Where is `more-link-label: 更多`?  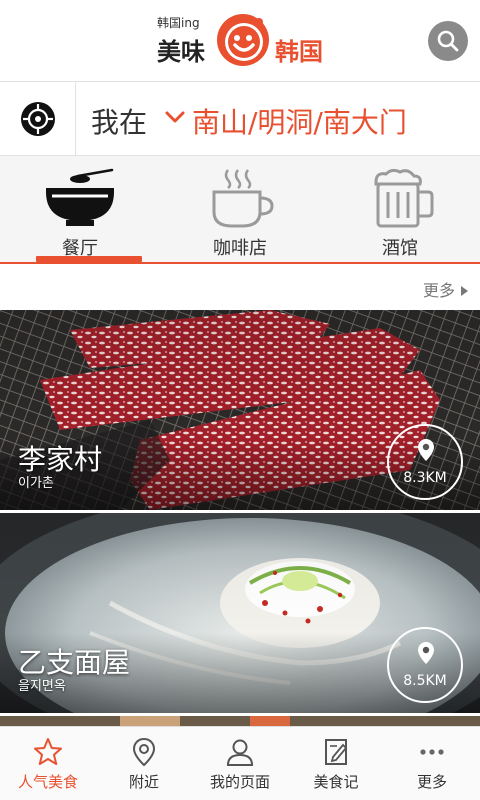 more-link-label: 更多 is located at coordinates (438, 290).